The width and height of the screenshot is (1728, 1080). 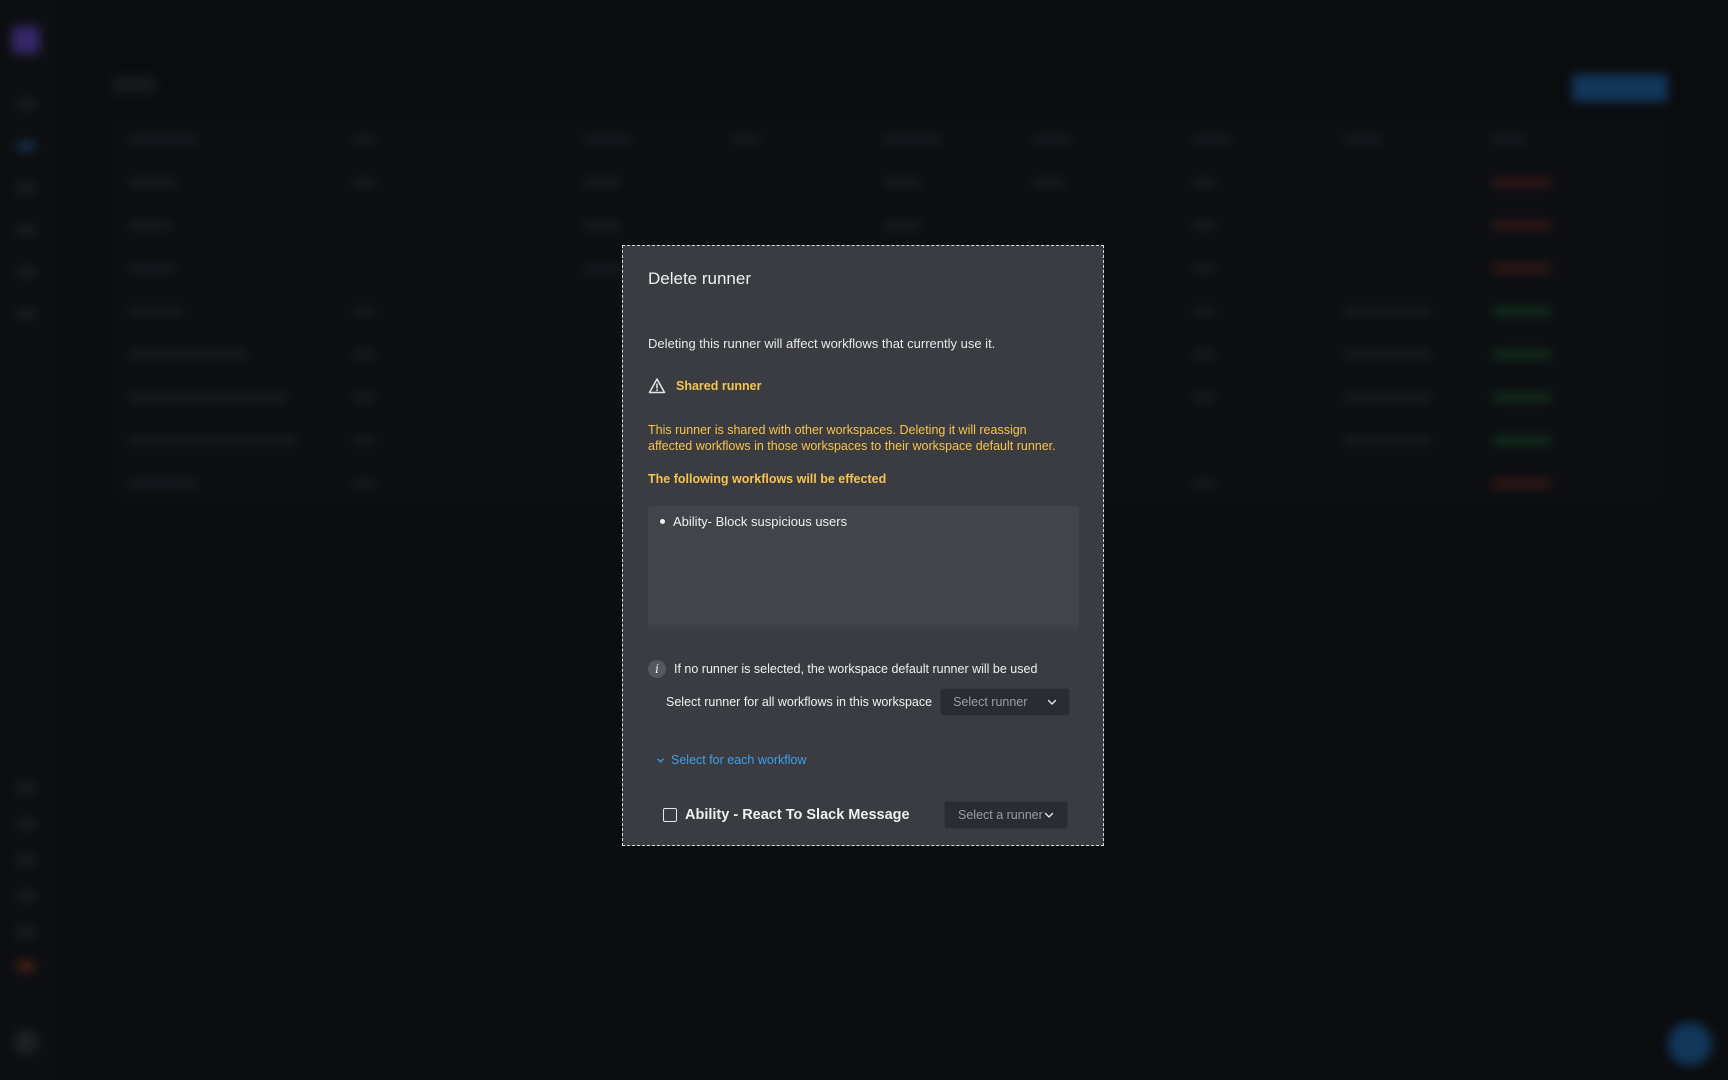 I want to click on toggle-label: Select for each workflow, so click(x=739, y=760).